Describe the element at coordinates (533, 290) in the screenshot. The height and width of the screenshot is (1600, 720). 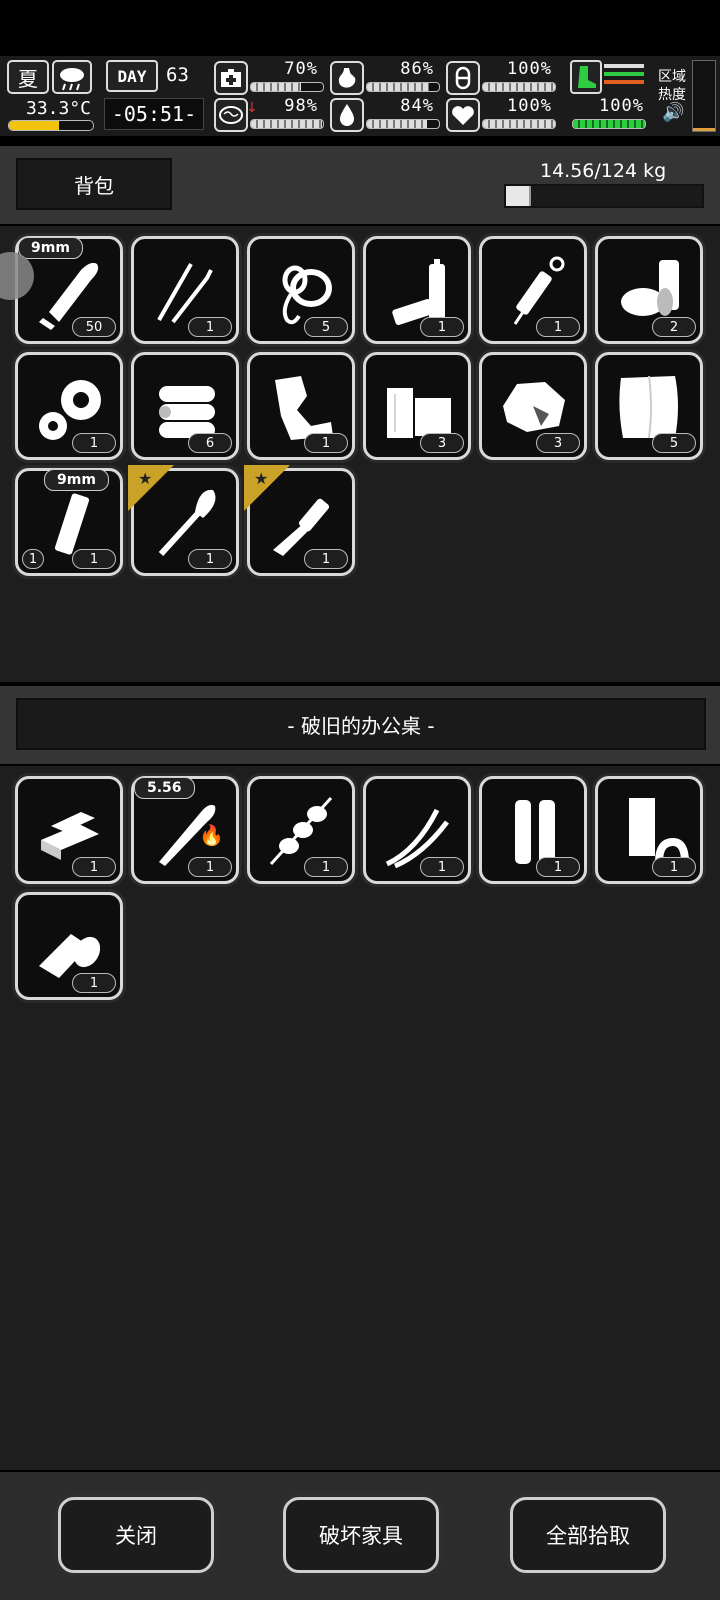
I see `backpack-slot-syringe: 1` at that location.